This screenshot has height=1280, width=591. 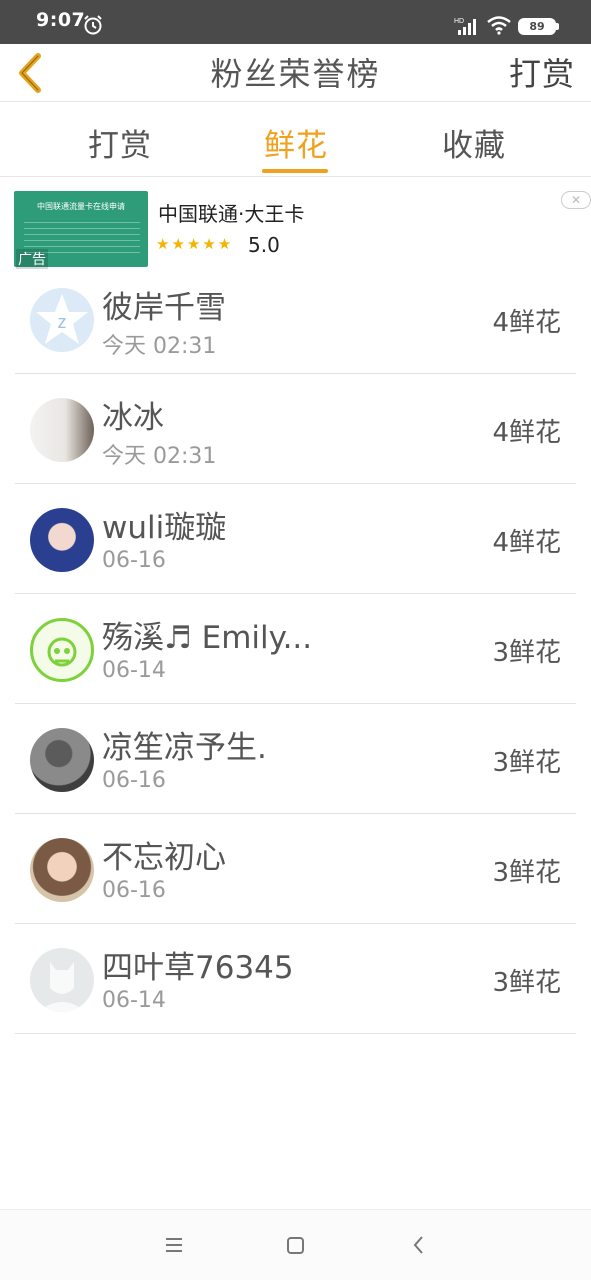 What do you see at coordinates (542, 72) in the screenshot?
I see `reward-button: 打赏` at bounding box center [542, 72].